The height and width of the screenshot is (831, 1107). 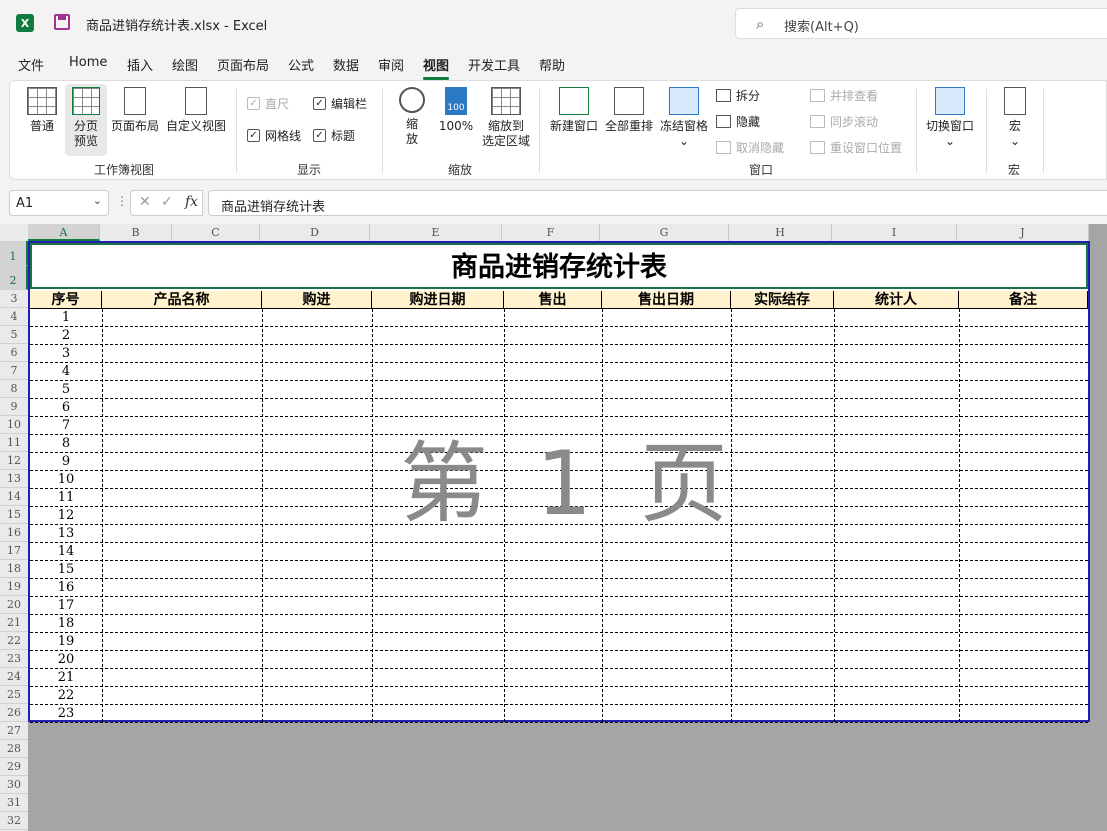 I want to click on row-header-3: 3, so click(x=14, y=299).